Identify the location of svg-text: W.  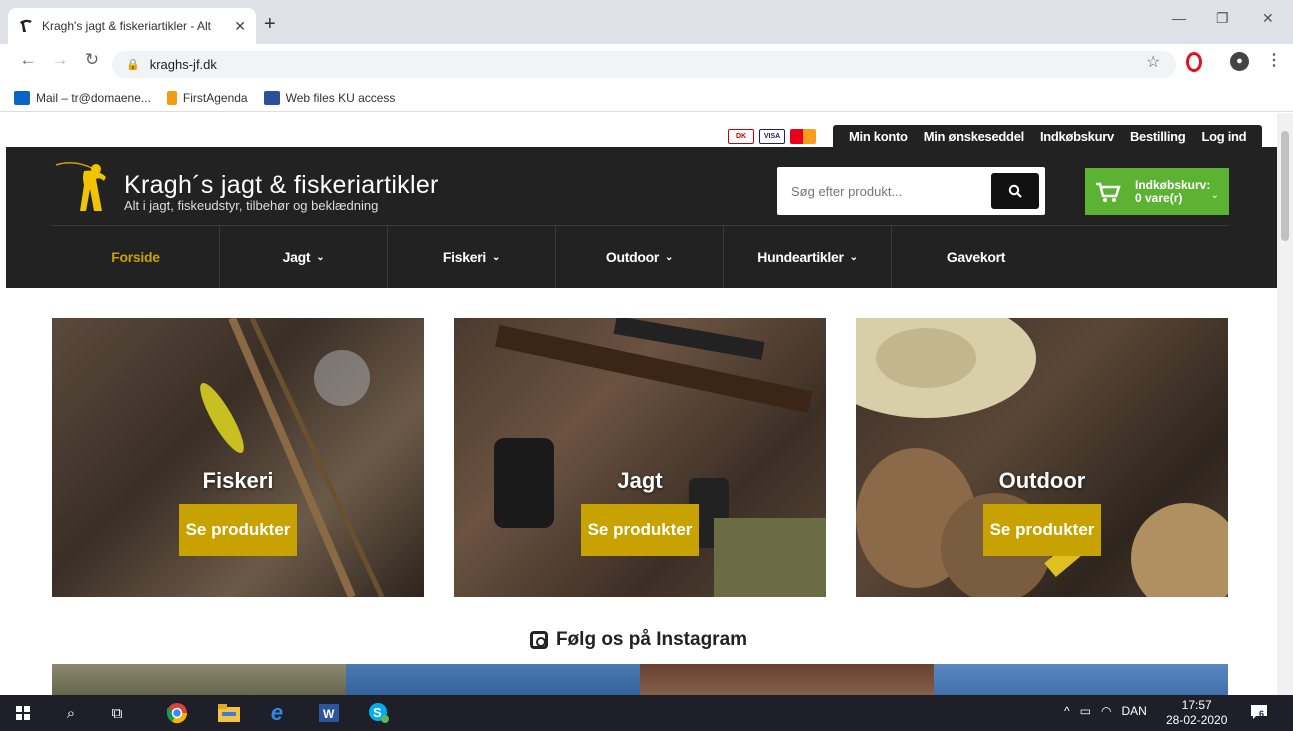
(329, 714).